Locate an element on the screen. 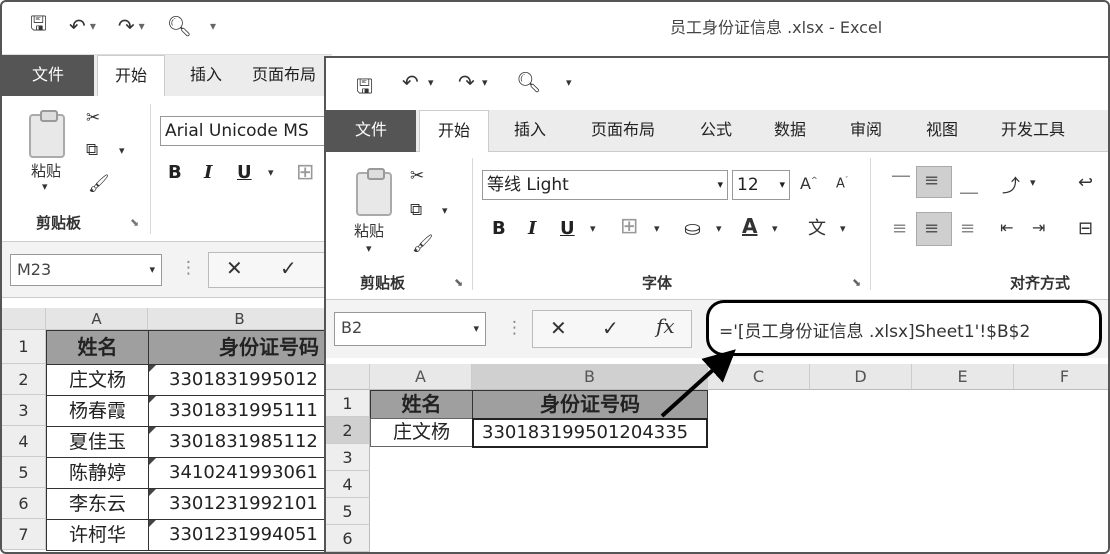 The height and width of the screenshot is (554, 1110). tab-developer: 开发工具 is located at coordinates (1033, 131).